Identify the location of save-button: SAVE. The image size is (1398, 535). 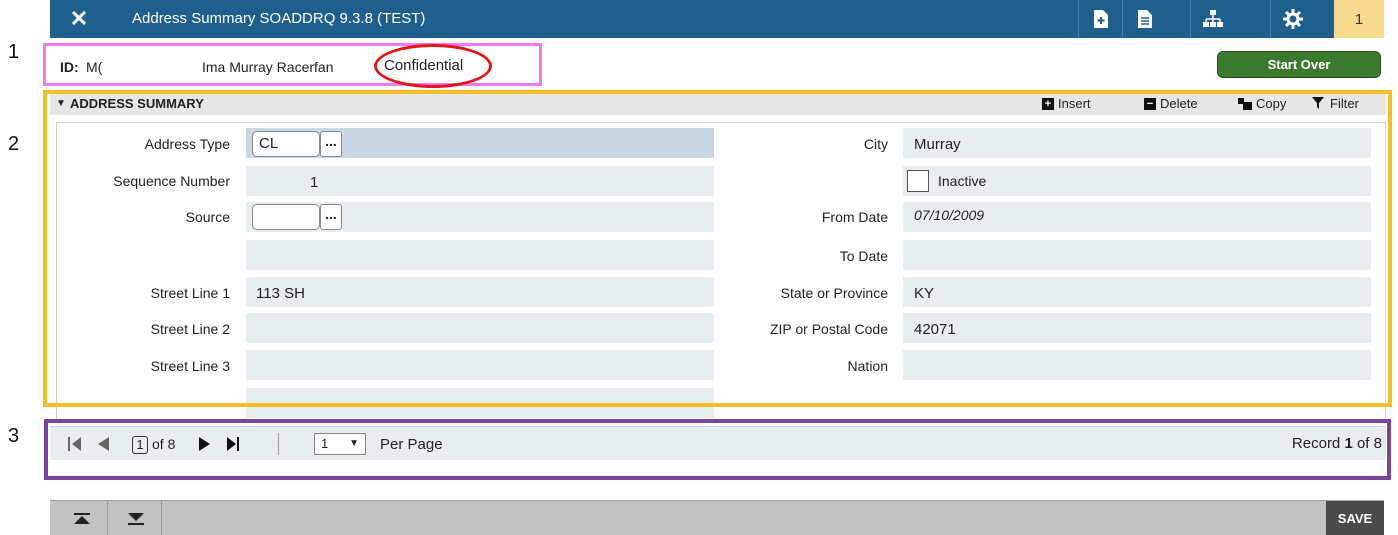
(1355, 518).